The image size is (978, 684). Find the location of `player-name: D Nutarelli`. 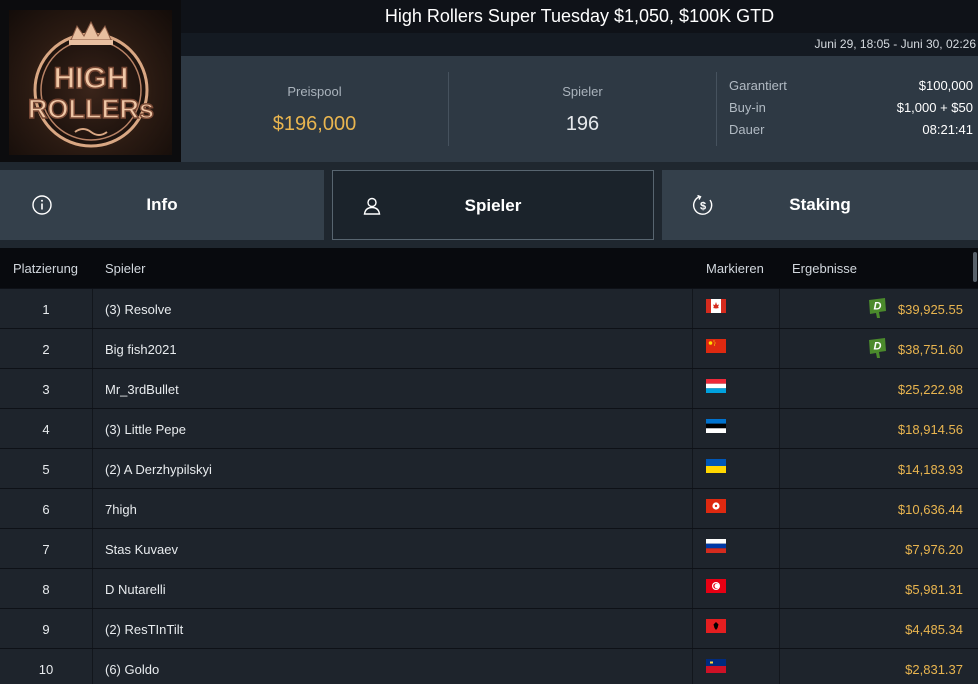

player-name: D Nutarelli is located at coordinates (393, 589).